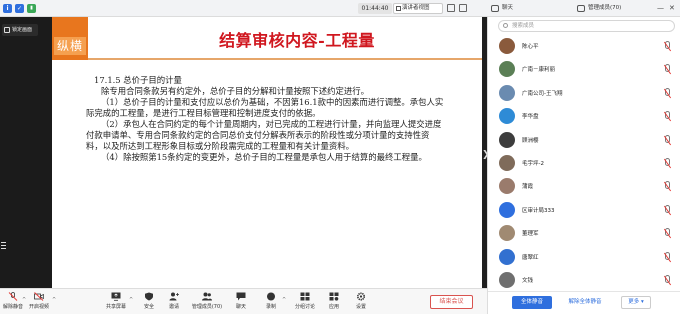 The height and width of the screenshot is (314, 680). Describe the element at coordinates (605, 8) in the screenshot. I see `tab-members-label: 管理成员(70)` at that location.